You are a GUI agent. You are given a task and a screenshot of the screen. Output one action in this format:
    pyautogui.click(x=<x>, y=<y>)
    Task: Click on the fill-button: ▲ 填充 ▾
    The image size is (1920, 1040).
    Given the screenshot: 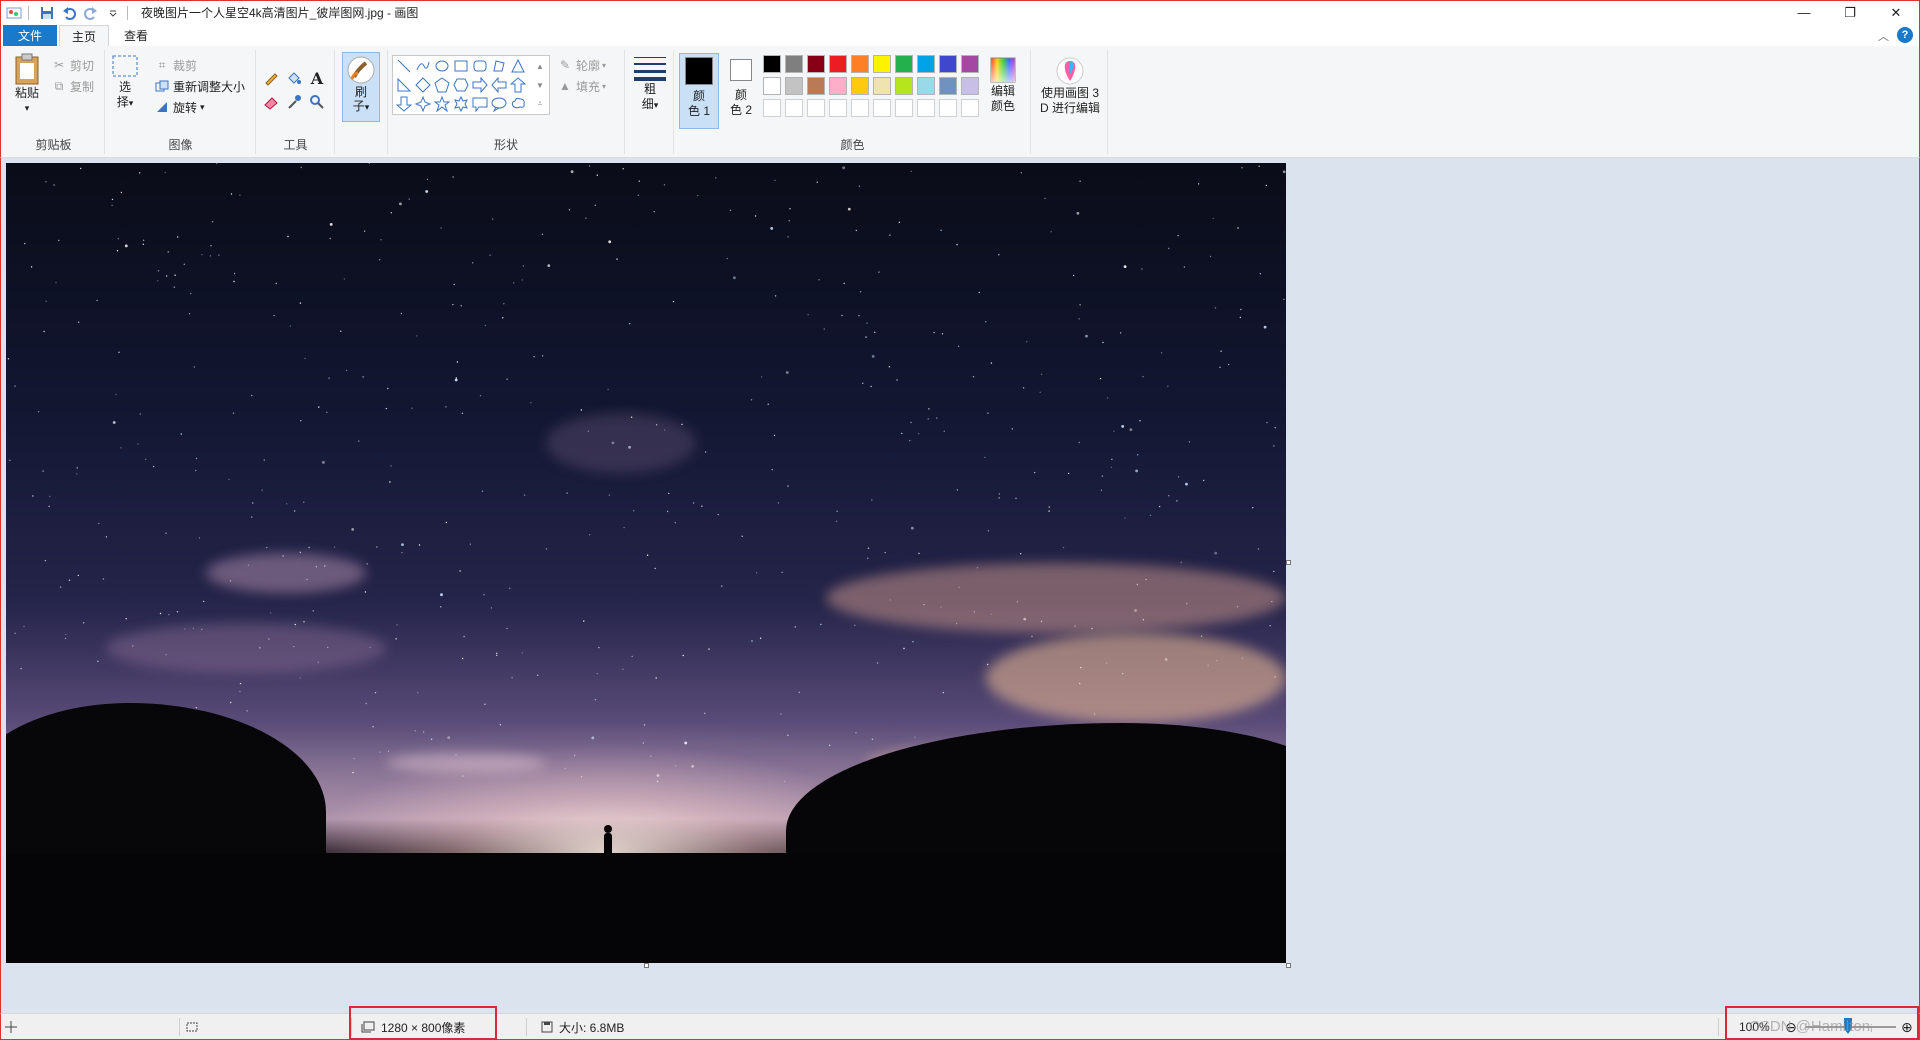 What is the action you would take?
    pyautogui.click(x=581, y=86)
    